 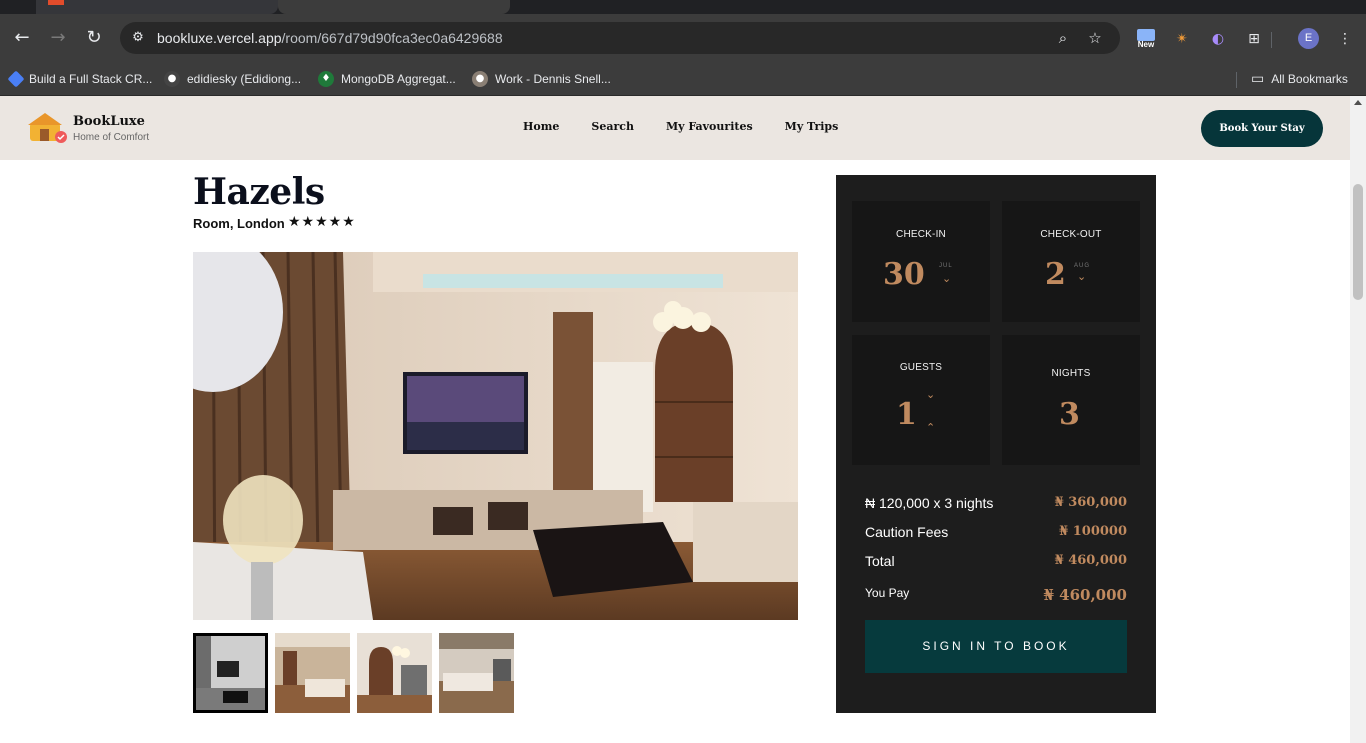 I want to click on thumb-arched-shelf, so click(x=394, y=673).